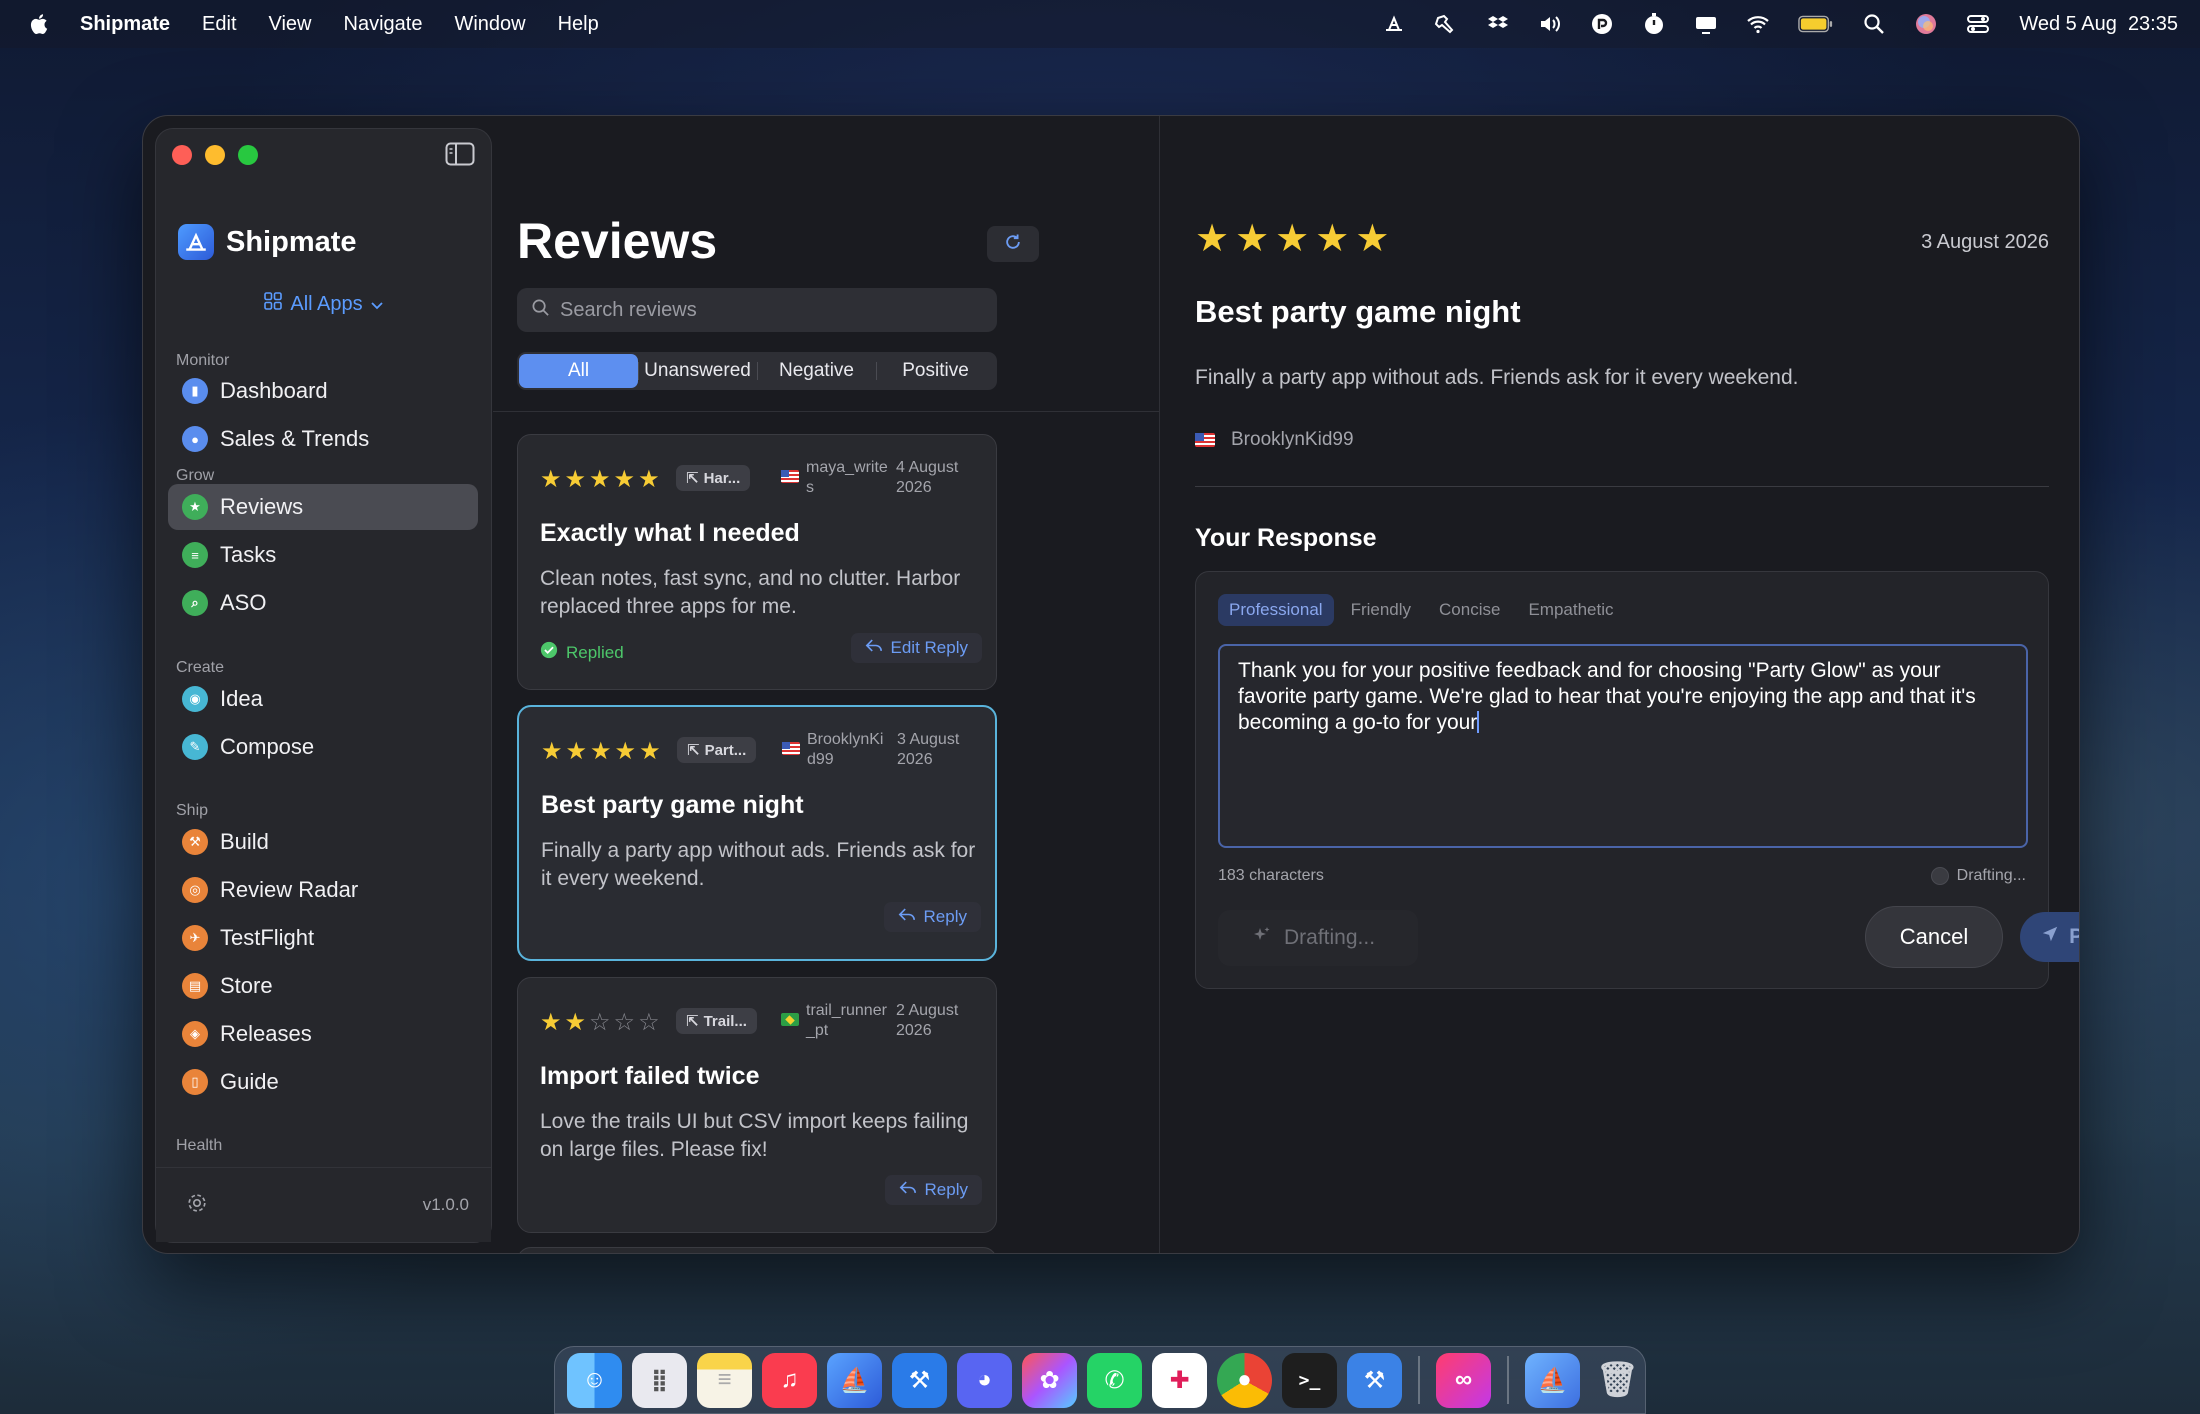 The image size is (2200, 1414). What do you see at coordinates (1570, 610) in the screenshot?
I see `tone-empathetic: Empathetic` at bounding box center [1570, 610].